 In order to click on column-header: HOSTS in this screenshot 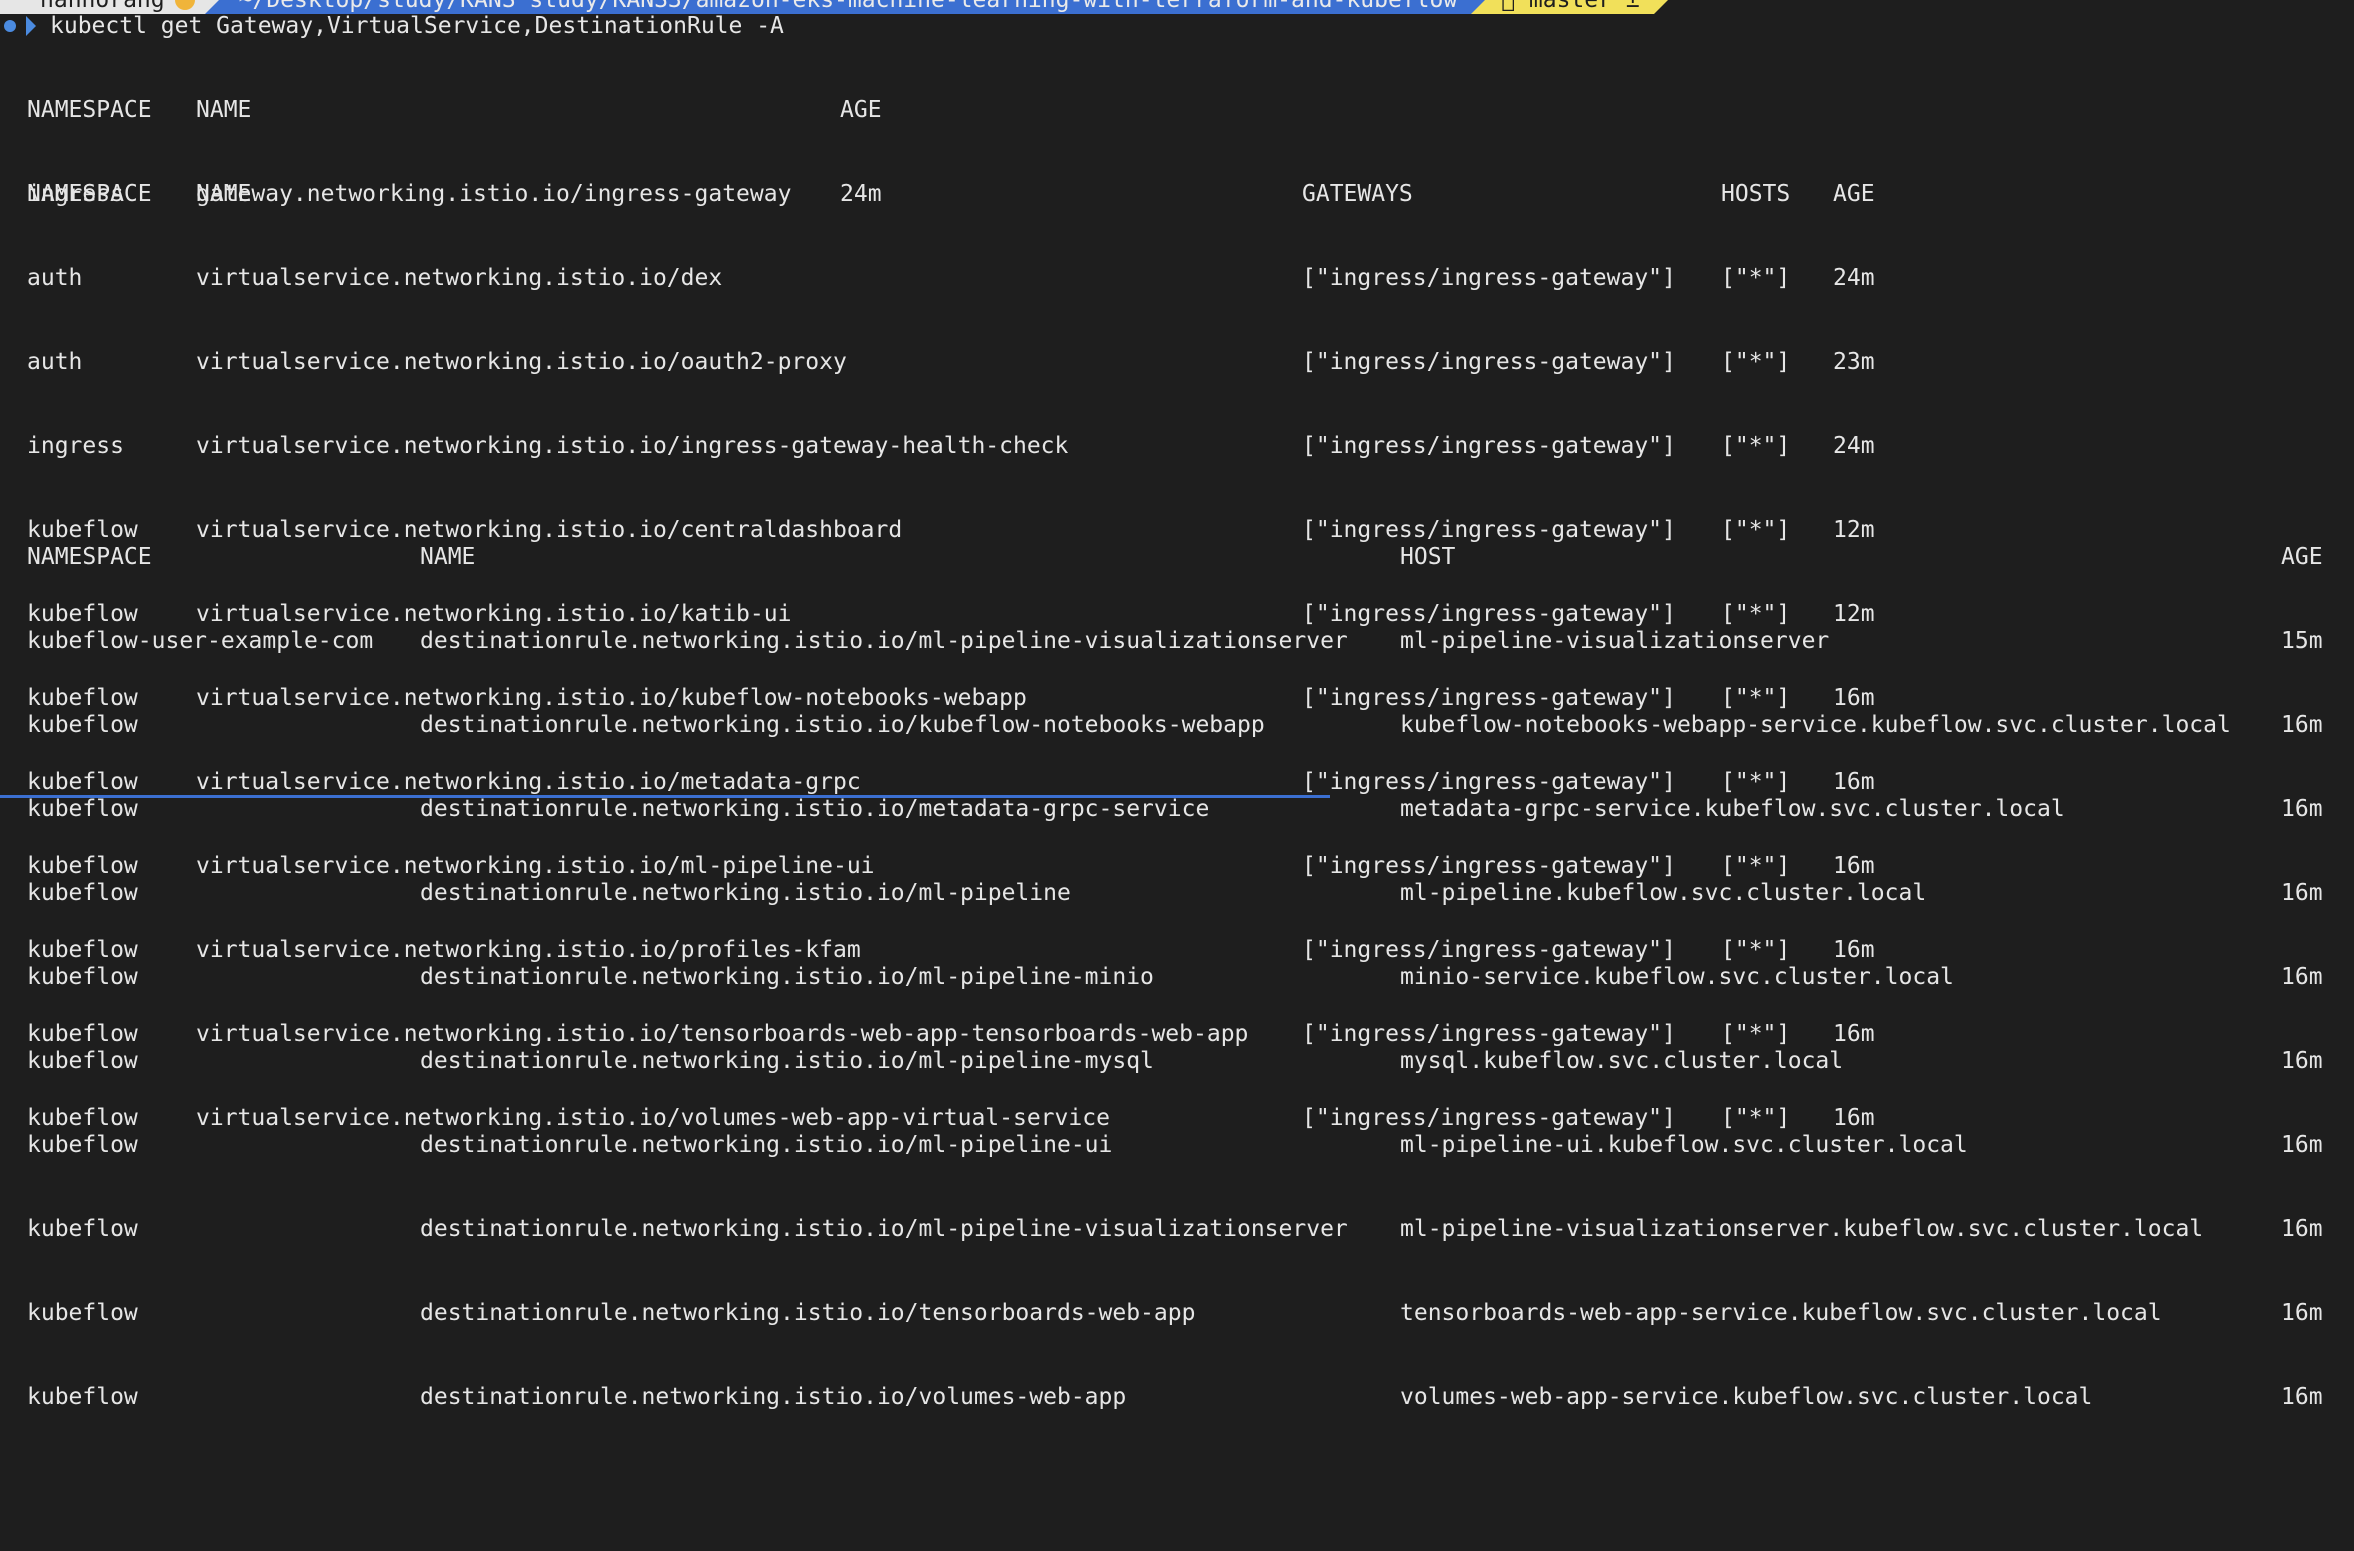, I will do `click(1756, 194)`.